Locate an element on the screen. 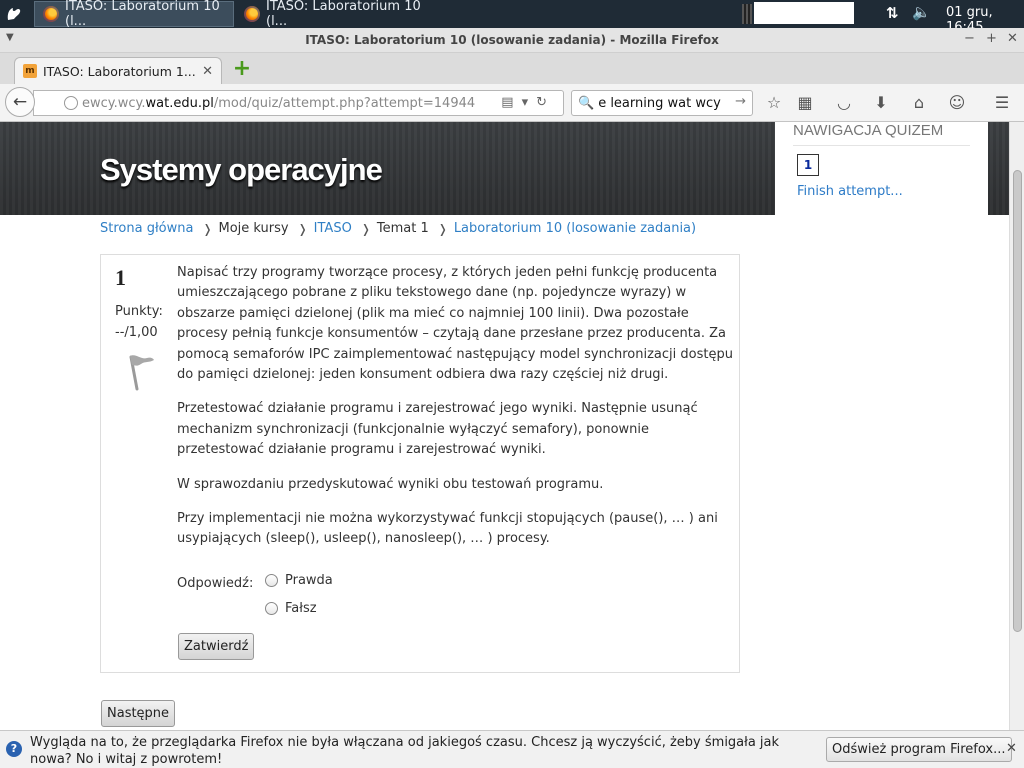  breadcrumb-item-topic: Temat 1 is located at coordinates (402, 228).